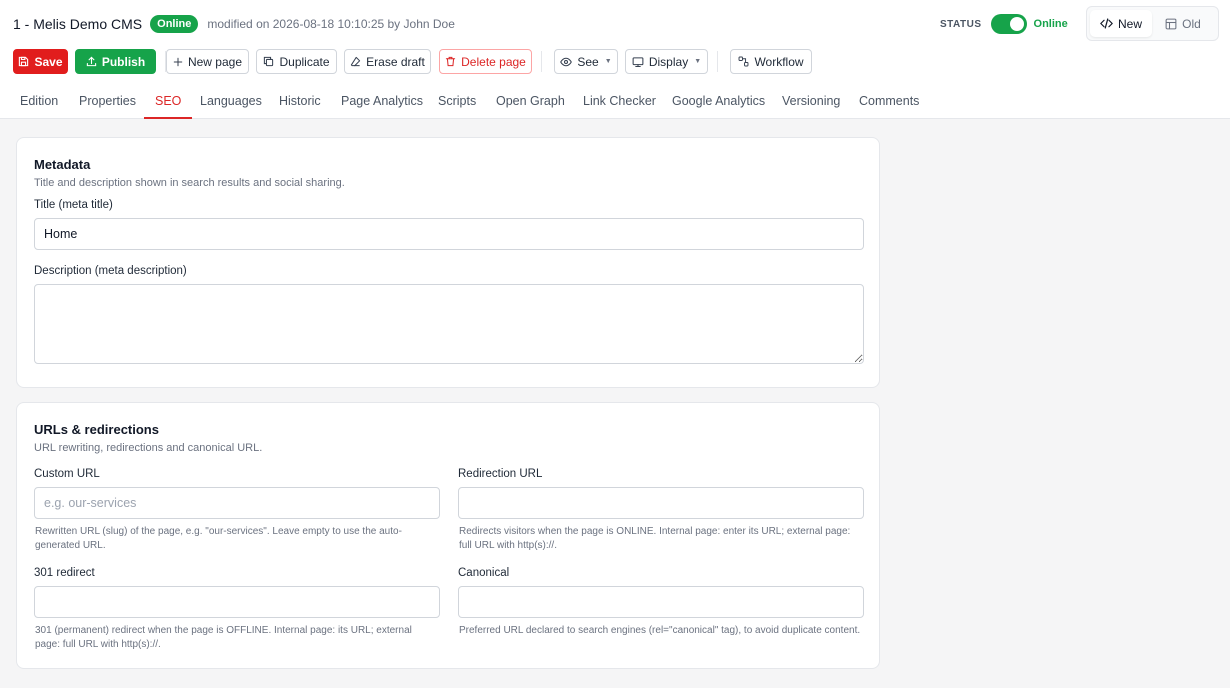  I want to click on status-label: STATUS, so click(961, 24).